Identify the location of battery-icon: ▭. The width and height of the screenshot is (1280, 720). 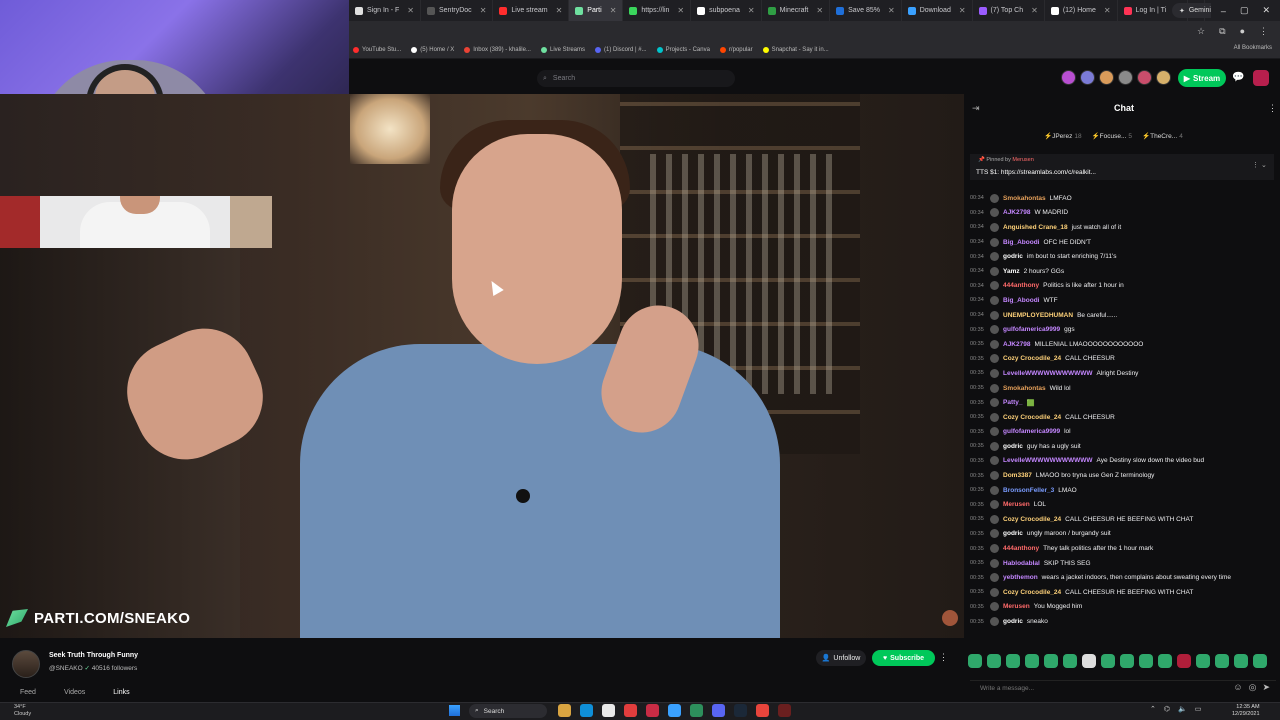
(1198, 709).